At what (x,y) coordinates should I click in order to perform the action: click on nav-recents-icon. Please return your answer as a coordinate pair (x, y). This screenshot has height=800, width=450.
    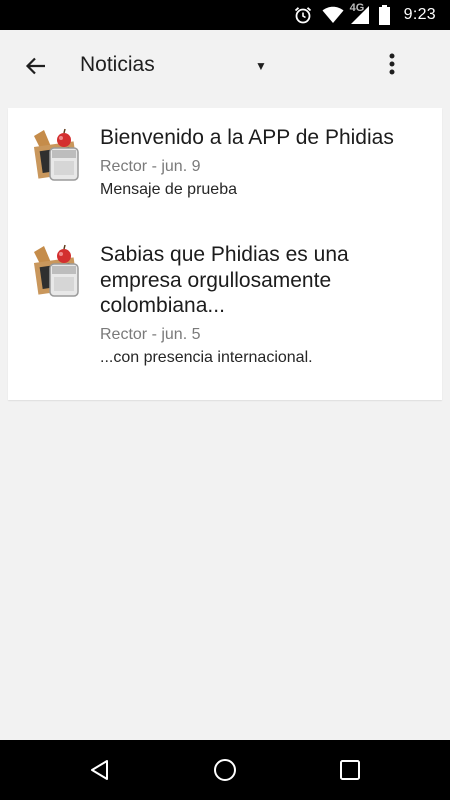
    Looking at the image, I should click on (350, 770).